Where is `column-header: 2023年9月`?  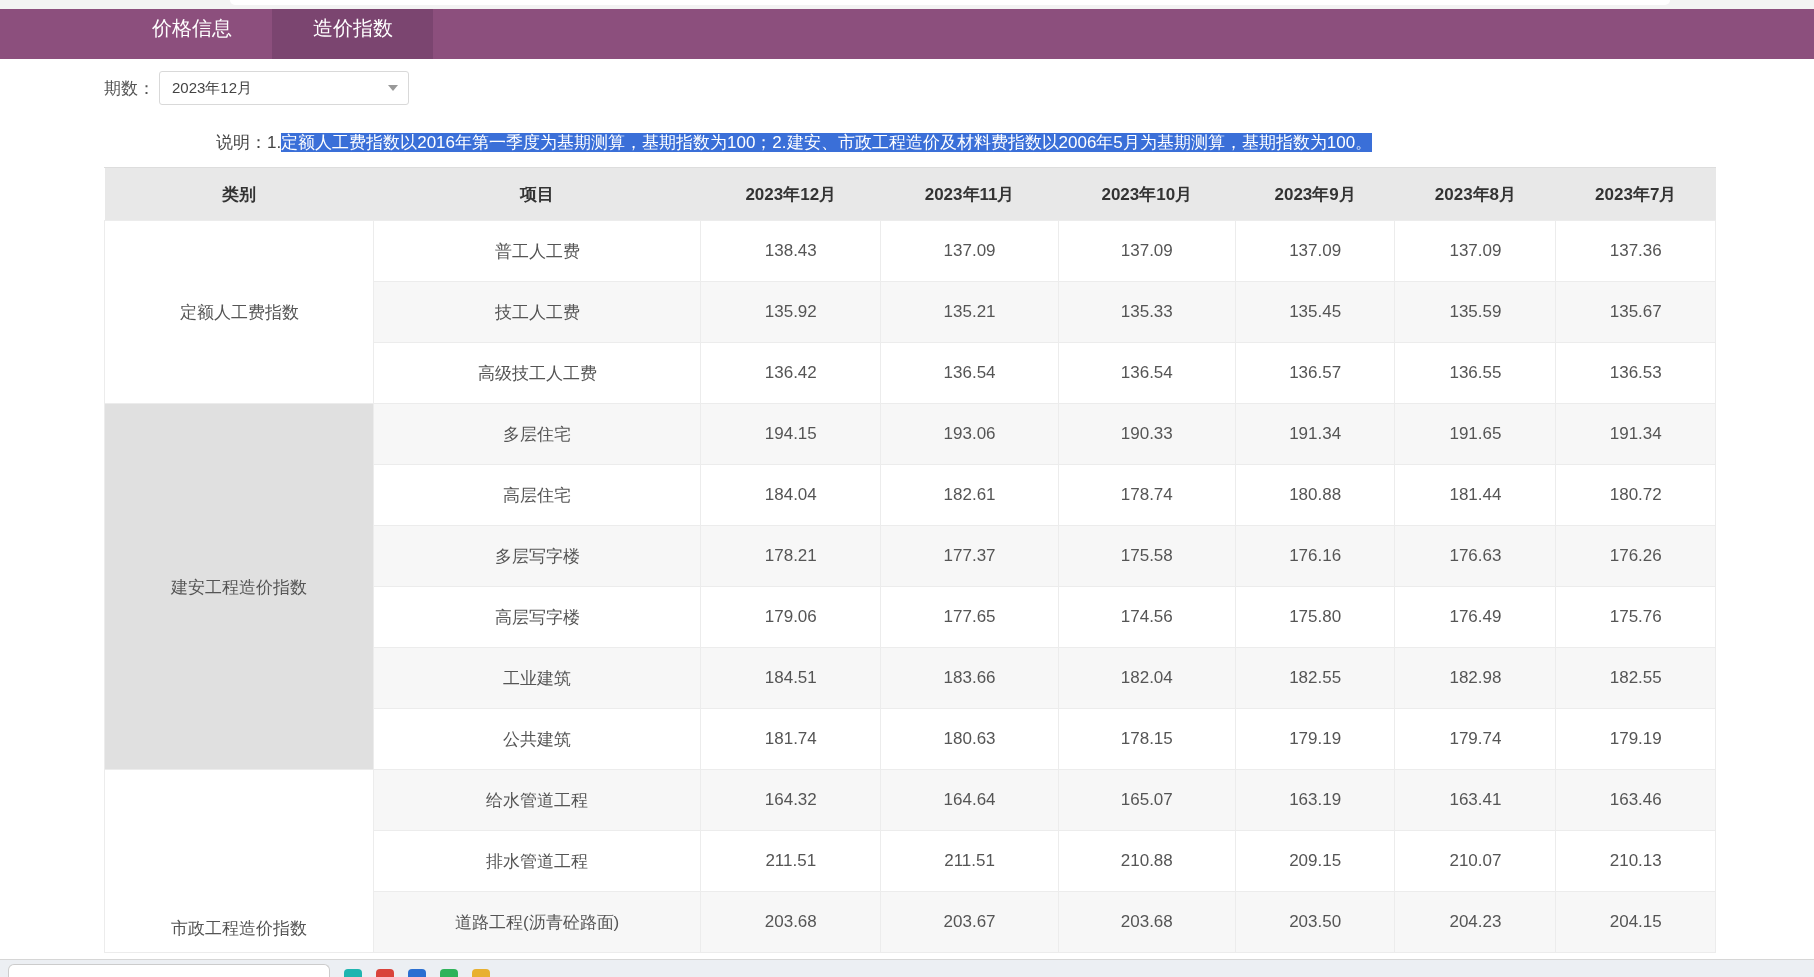 column-header: 2023年9月 is located at coordinates (1315, 194).